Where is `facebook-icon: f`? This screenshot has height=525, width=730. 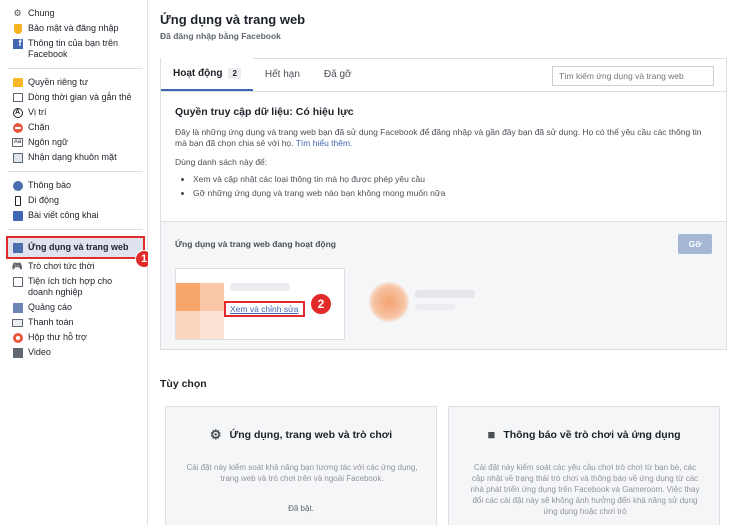 facebook-icon: f is located at coordinates (17, 43).